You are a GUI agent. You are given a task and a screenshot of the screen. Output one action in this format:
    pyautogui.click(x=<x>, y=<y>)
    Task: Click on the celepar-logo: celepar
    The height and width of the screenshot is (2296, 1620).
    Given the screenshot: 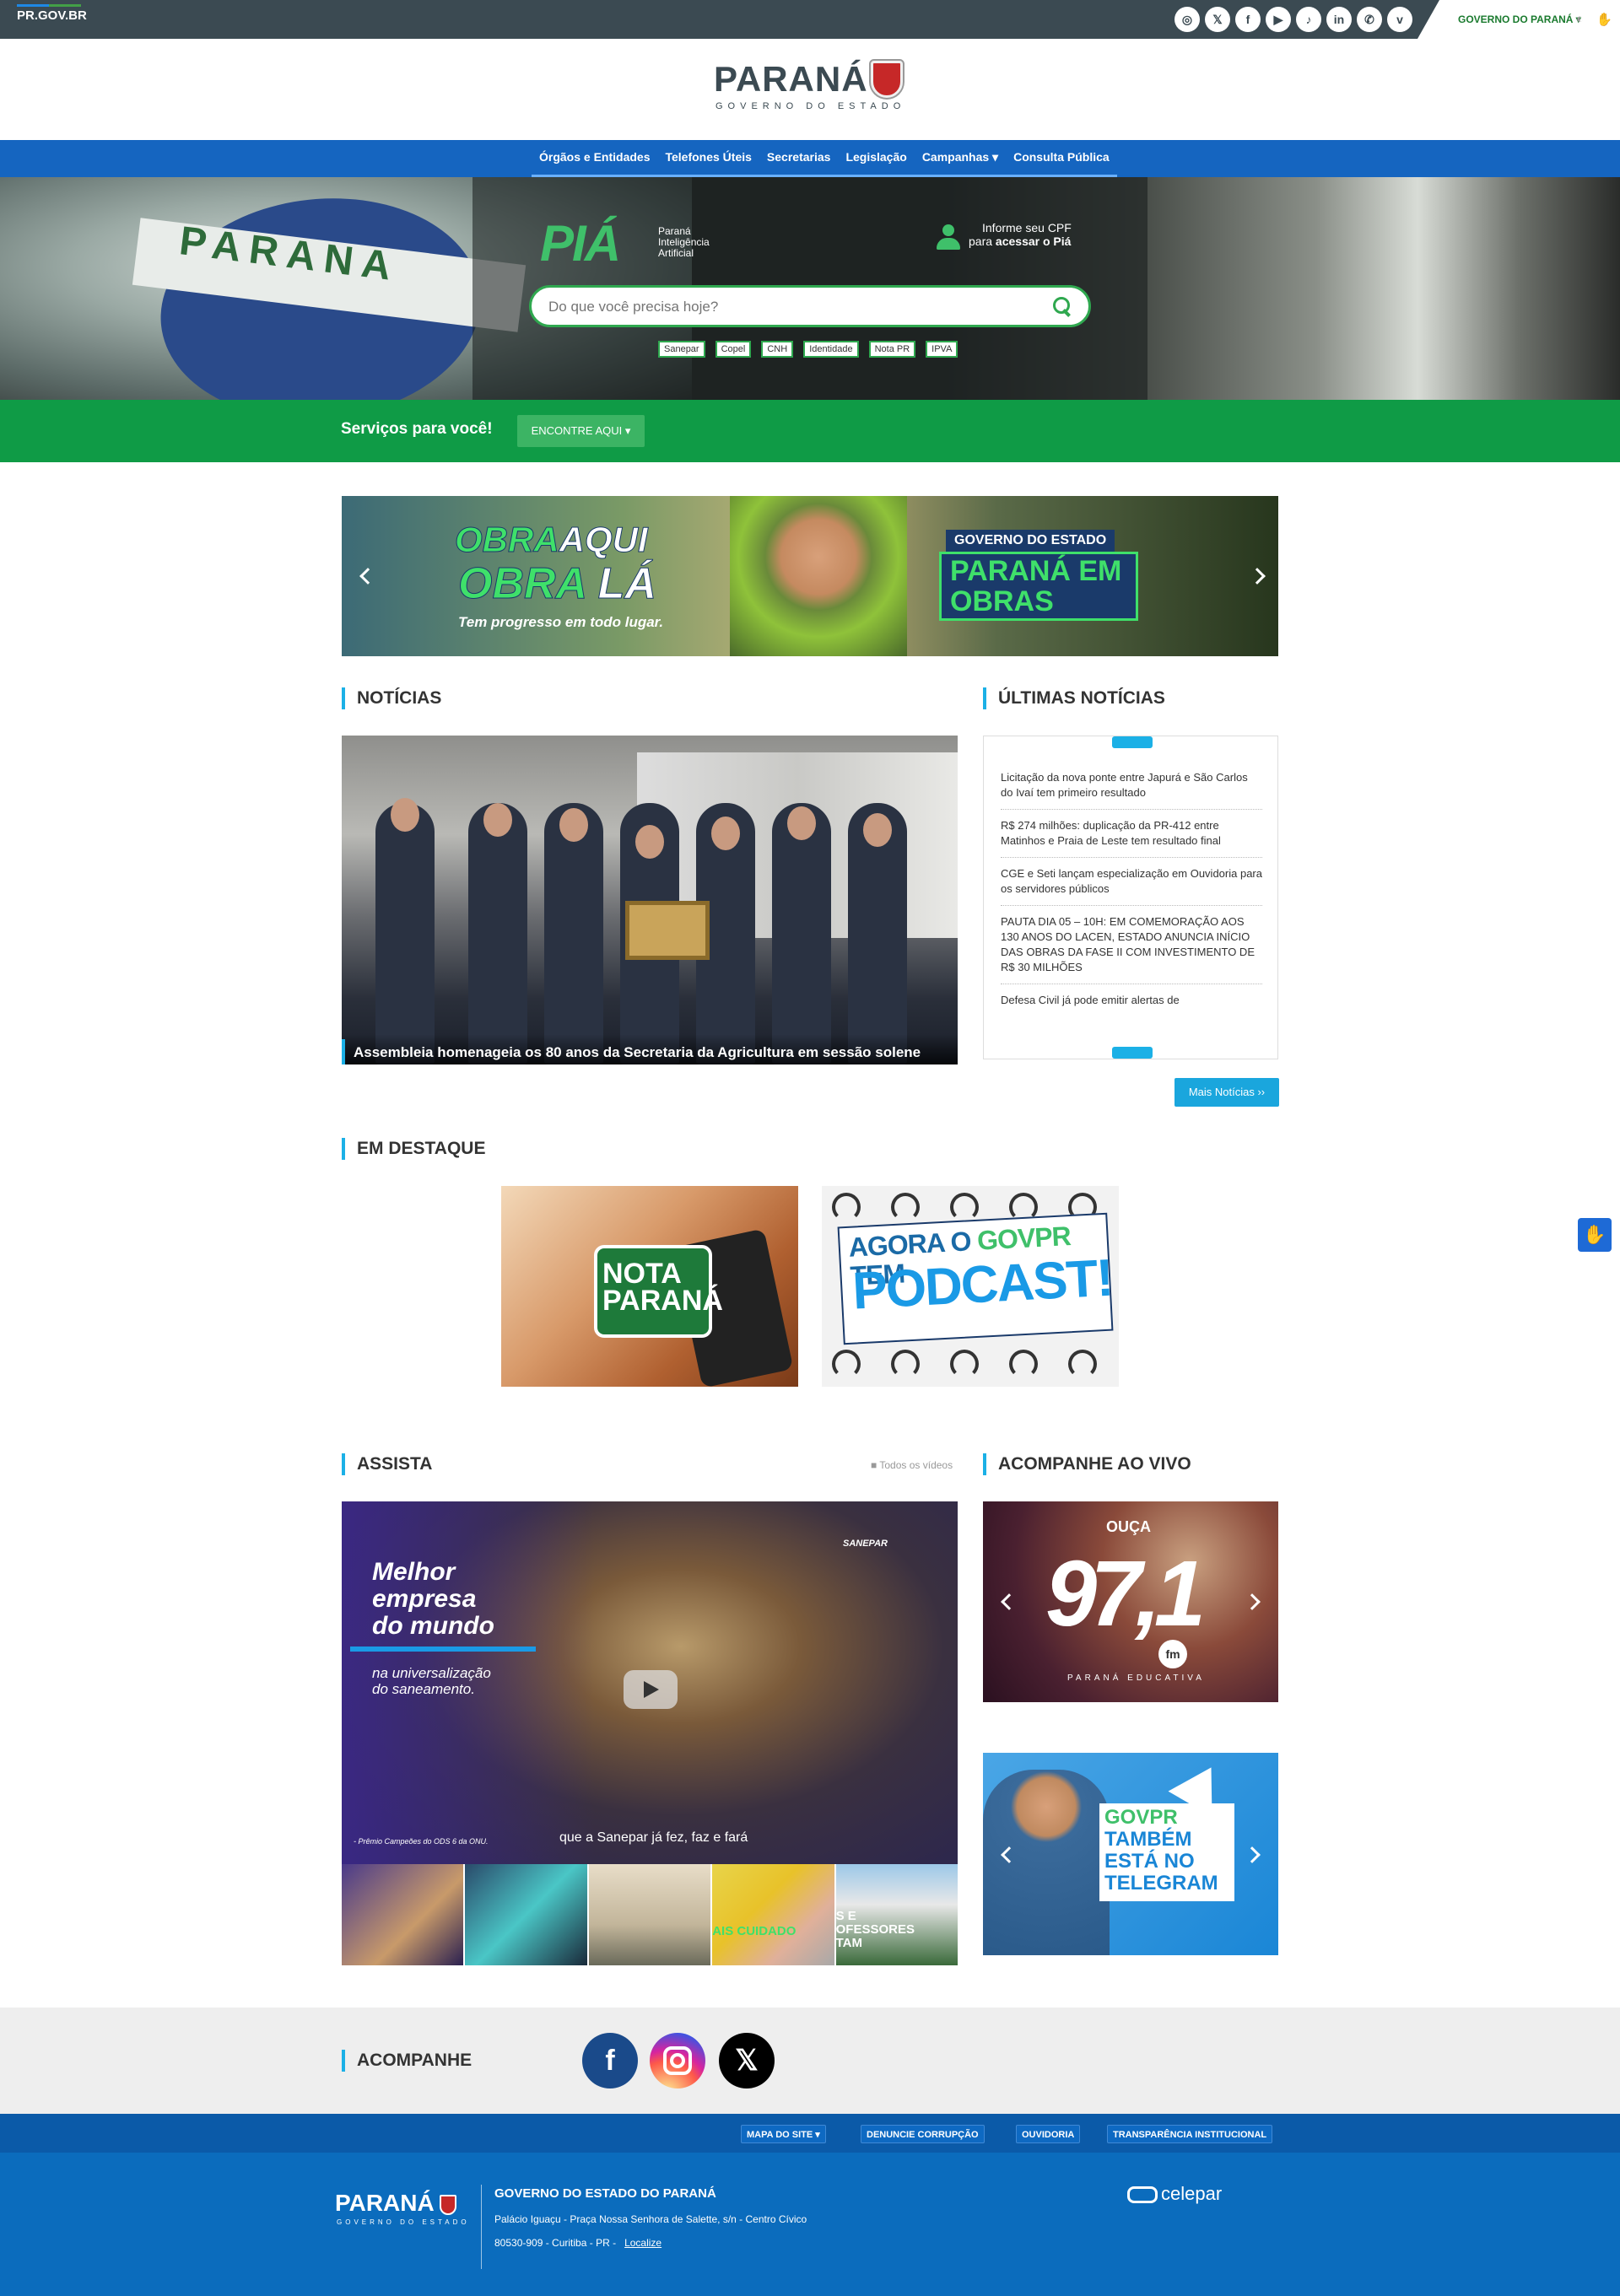 What is the action you would take?
    pyautogui.click(x=1174, y=2194)
    